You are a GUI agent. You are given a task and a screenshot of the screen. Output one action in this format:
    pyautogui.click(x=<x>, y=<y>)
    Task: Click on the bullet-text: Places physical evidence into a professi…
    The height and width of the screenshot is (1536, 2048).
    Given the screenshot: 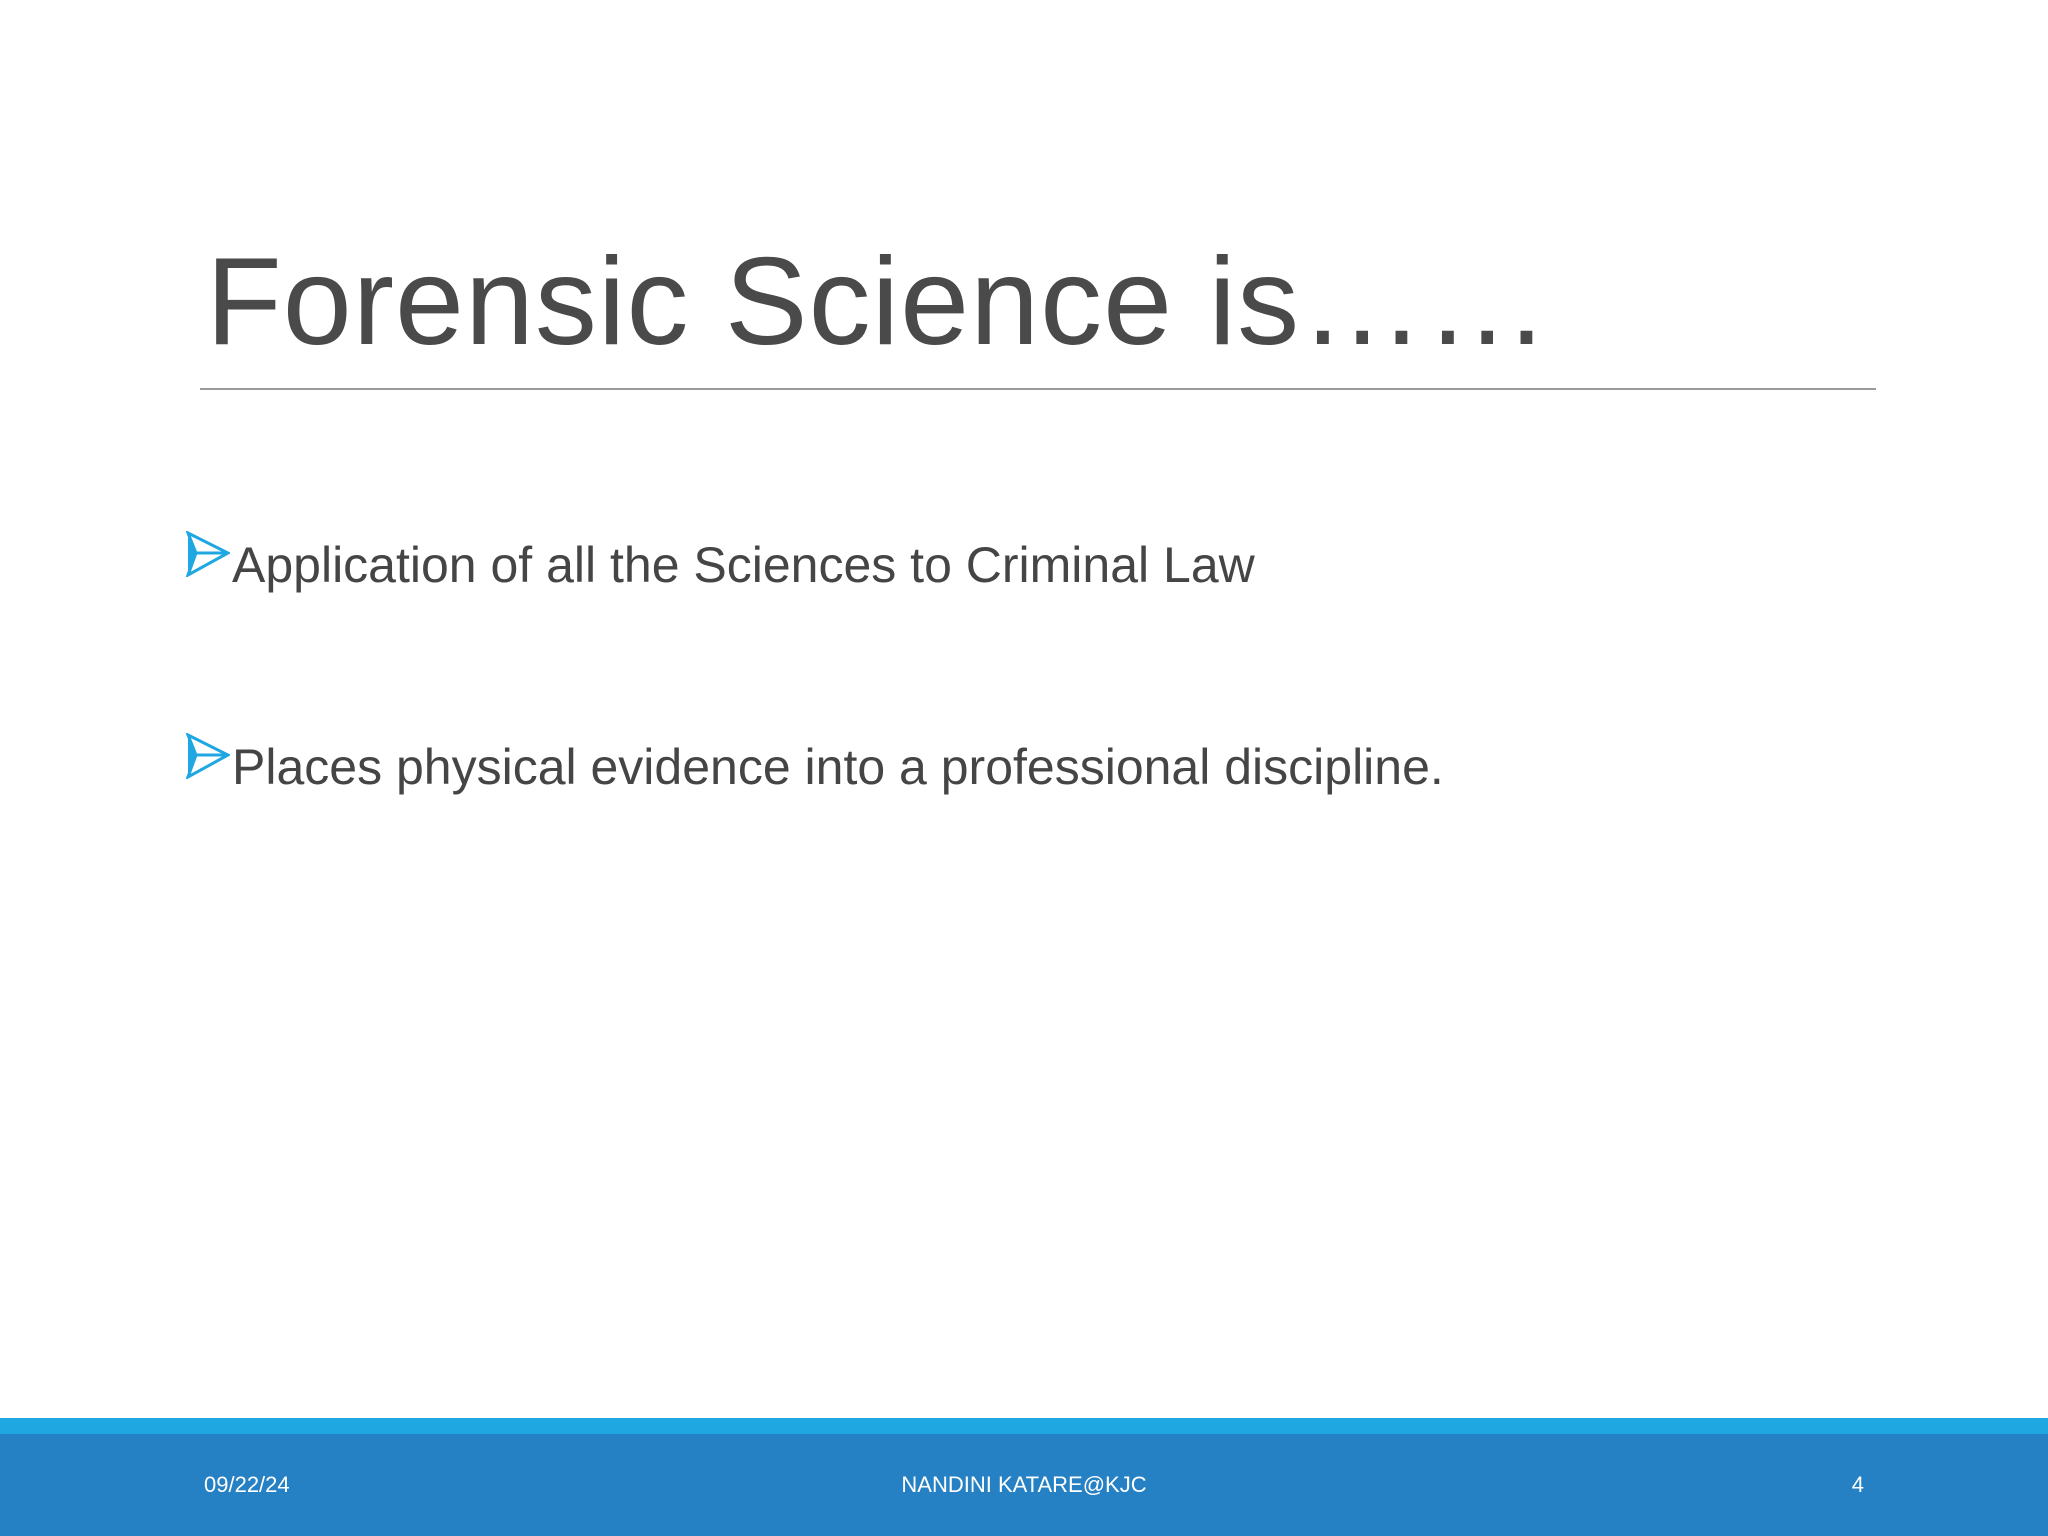 What is the action you would take?
    pyautogui.click(x=838, y=767)
    